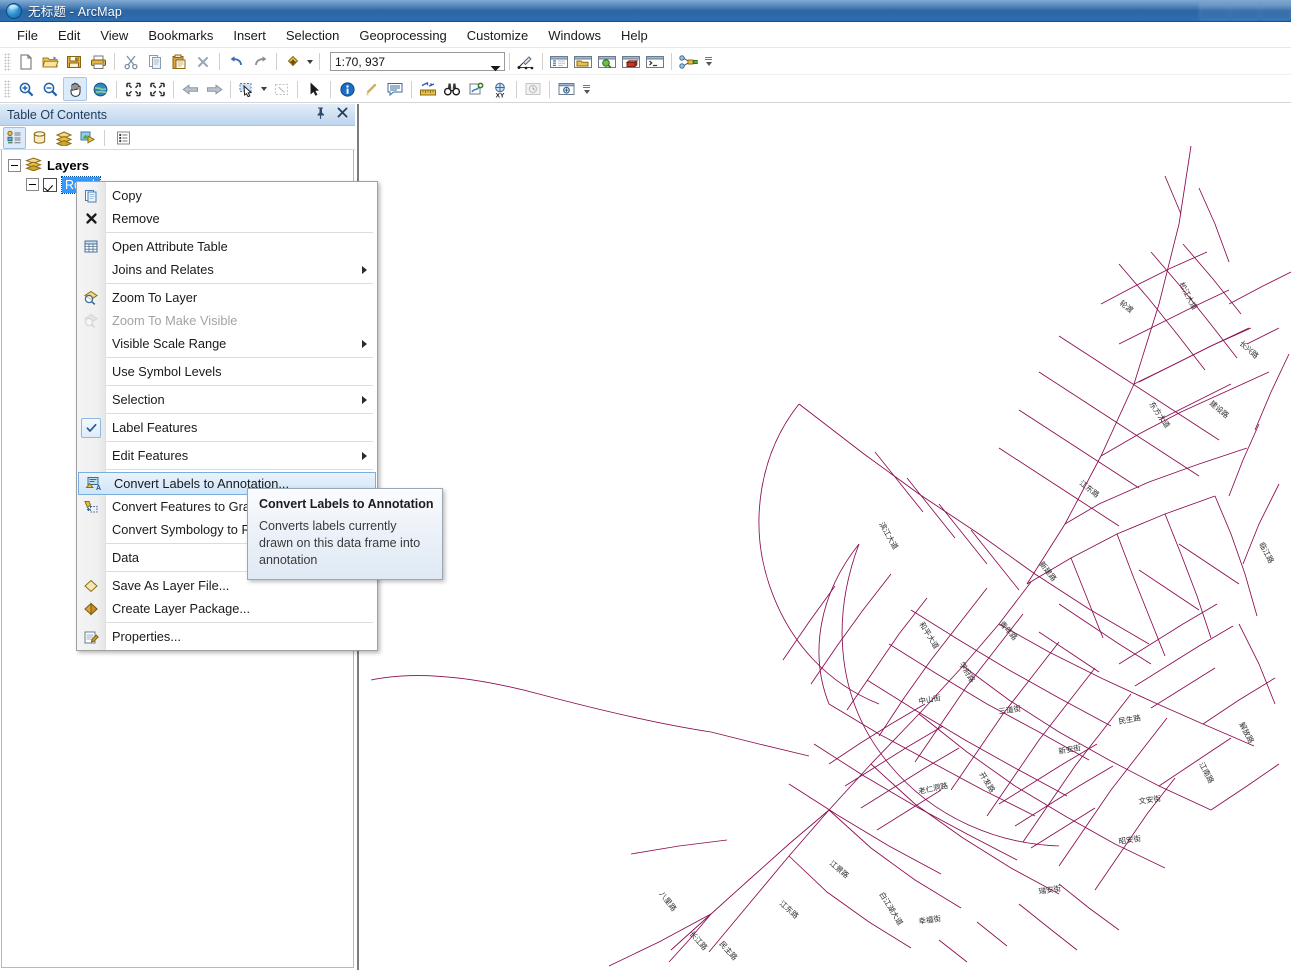  I want to click on ctx-visible-scale-range: Visible Scale Range, so click(227, 343).